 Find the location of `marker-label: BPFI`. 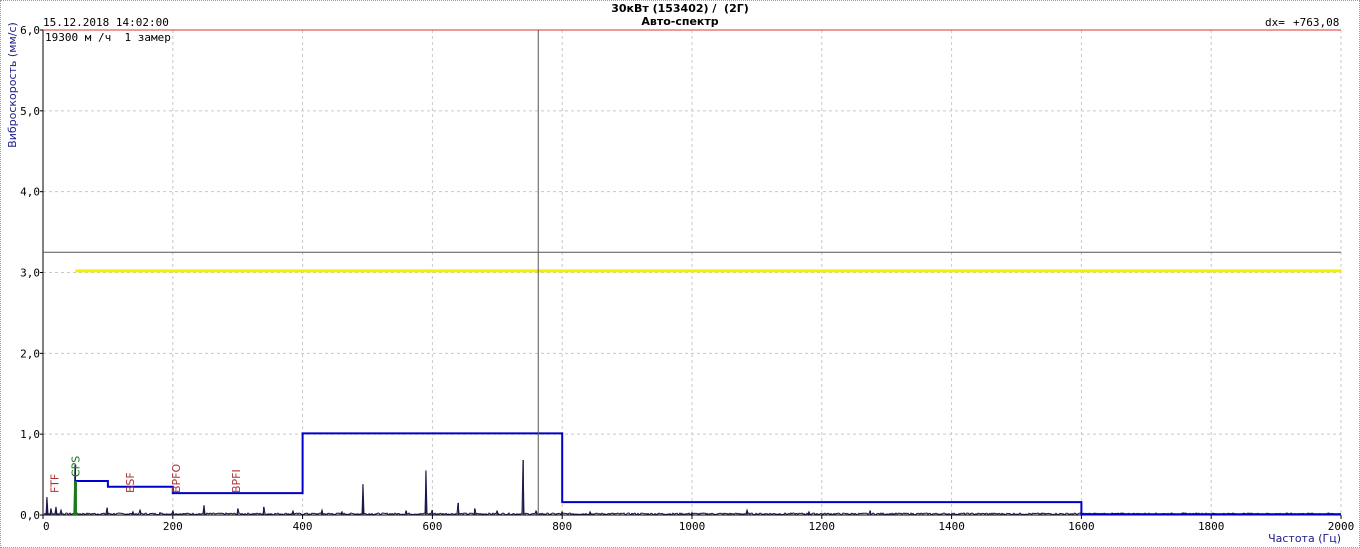

marker-label: BPFI is located at coordinates (236, 481).